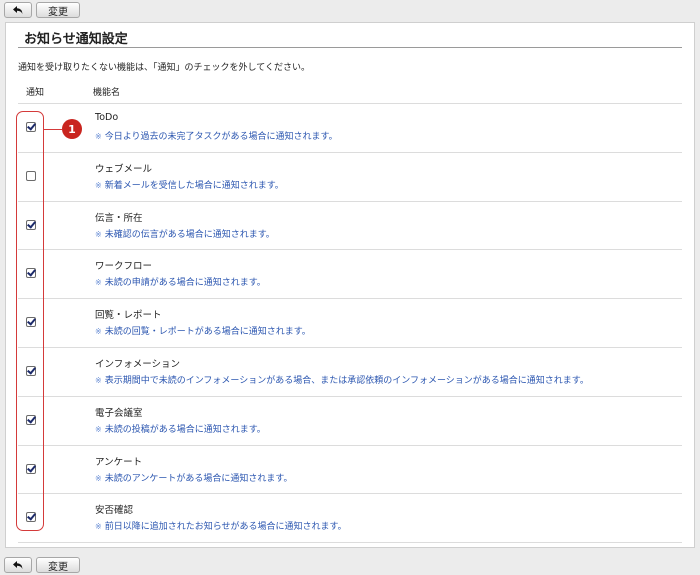 This screenshot has height=575, width=700. What do you see at coordinates (350, 47) in the screenshot?
I see `title-divider` at bounding box center [350, 47].